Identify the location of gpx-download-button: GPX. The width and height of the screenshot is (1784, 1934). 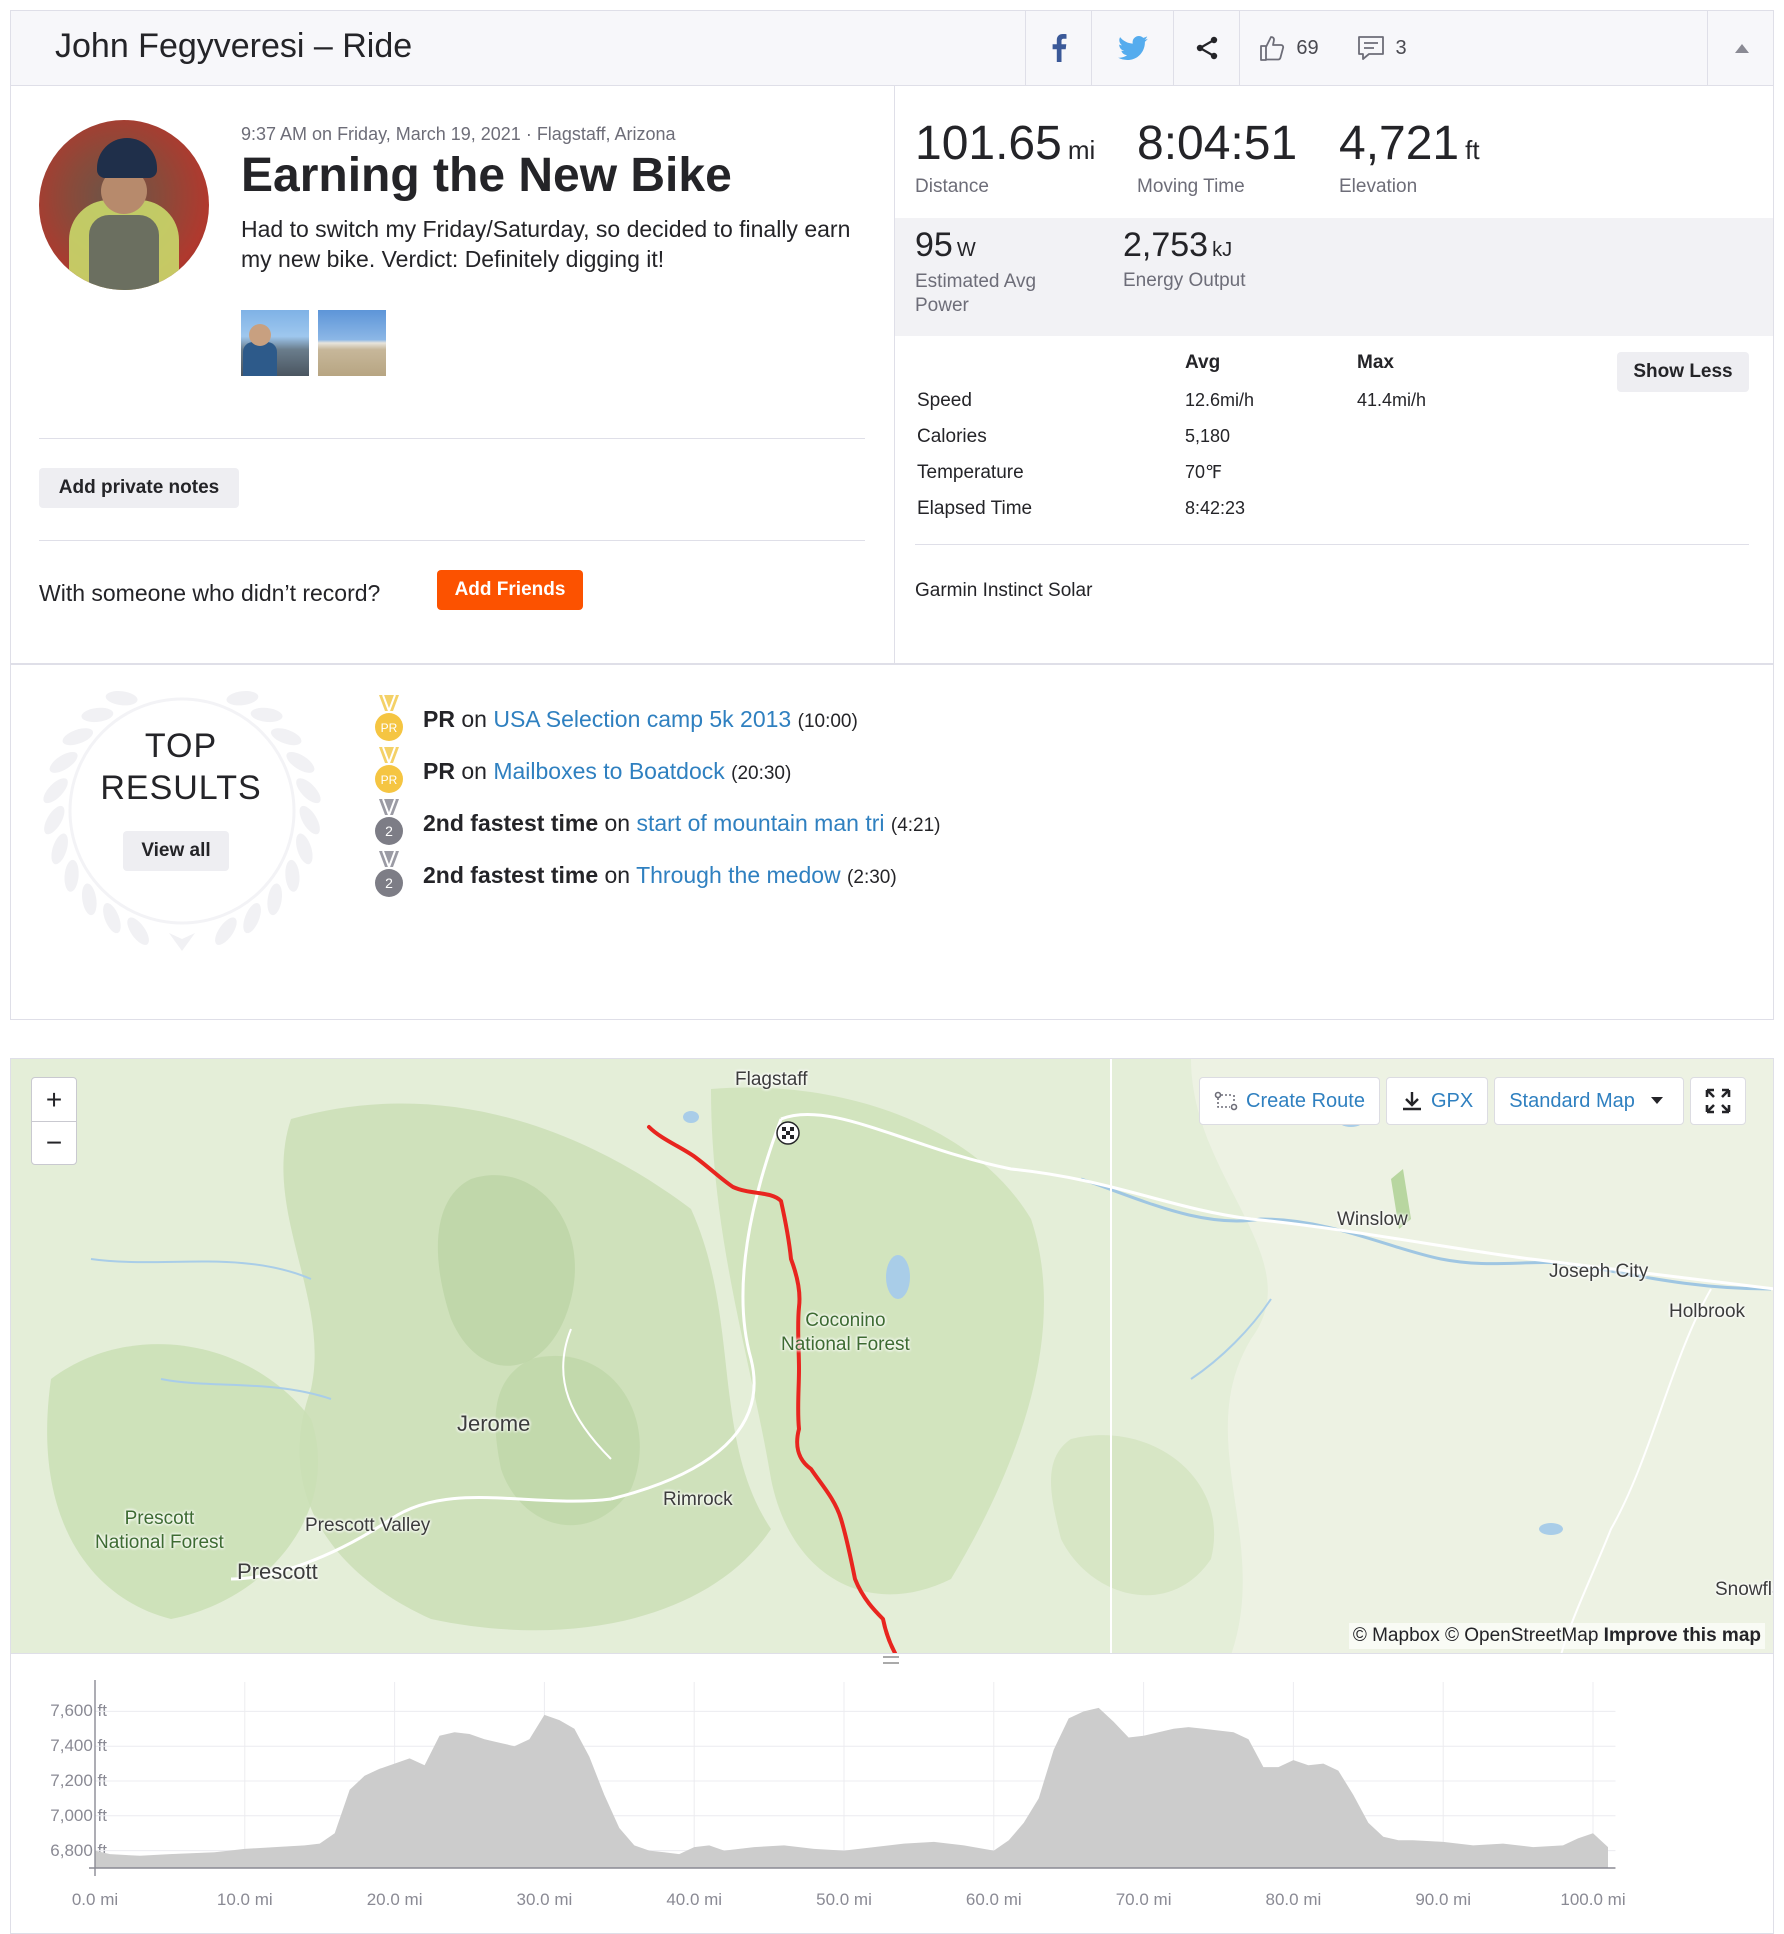
(1437, 1101).